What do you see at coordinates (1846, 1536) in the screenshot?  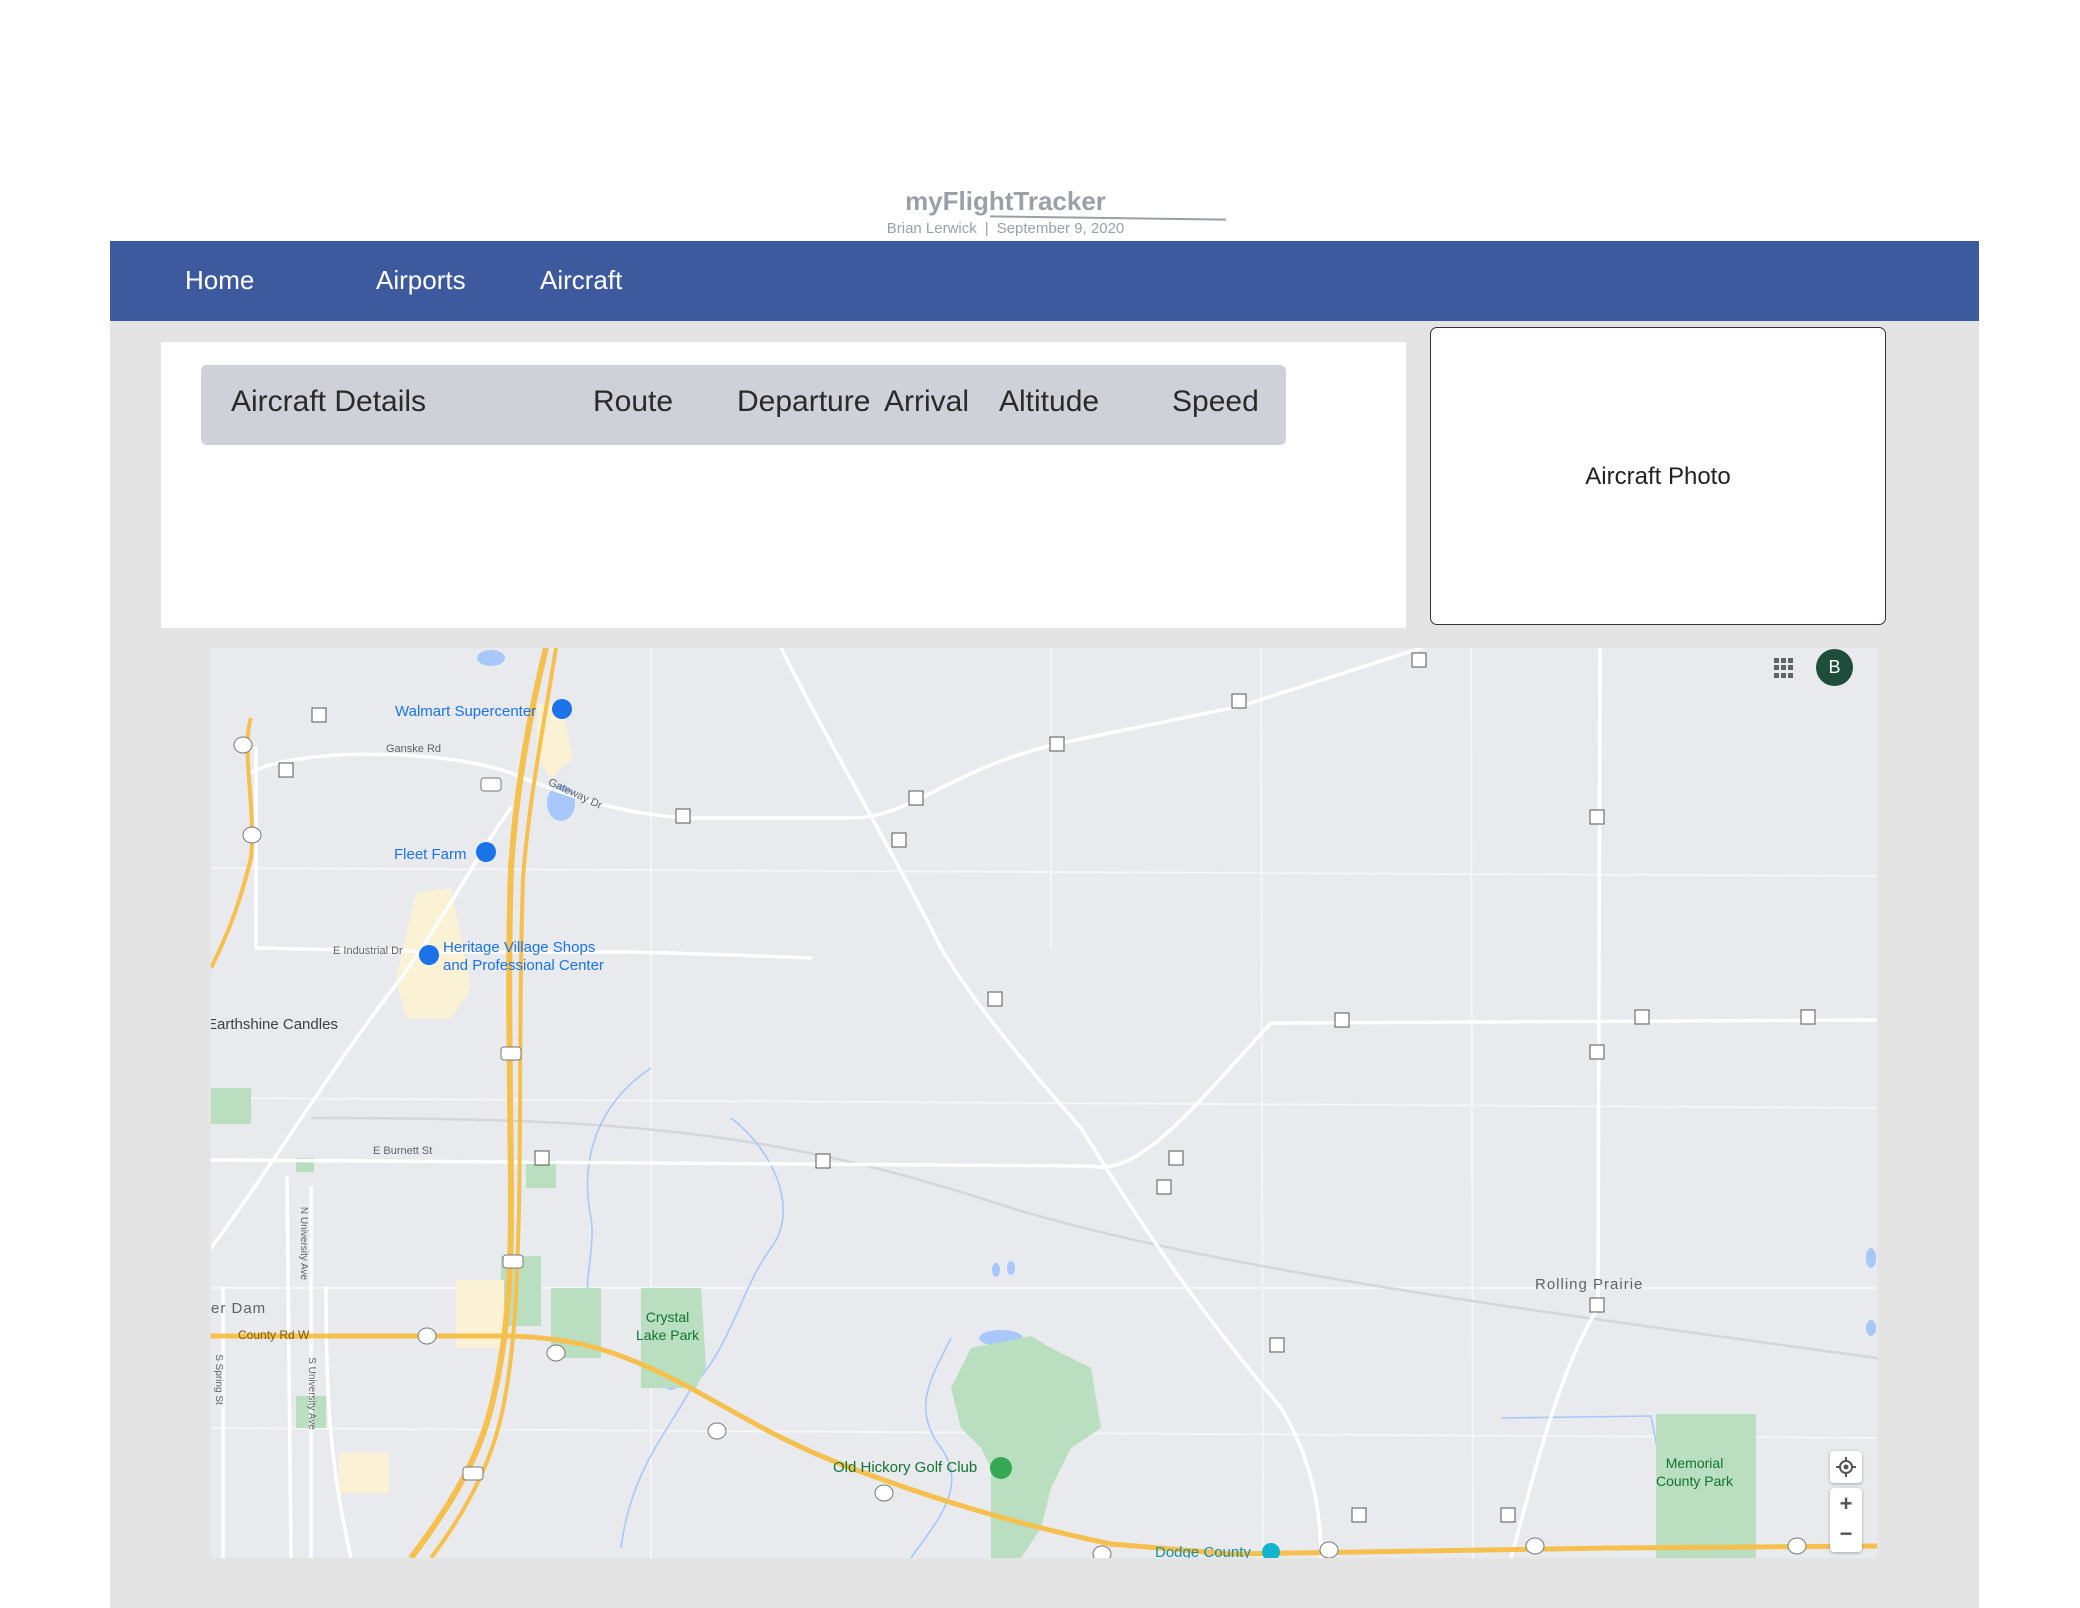 I see `zoom-out-button: −` at bounding box center [1846, 1536].